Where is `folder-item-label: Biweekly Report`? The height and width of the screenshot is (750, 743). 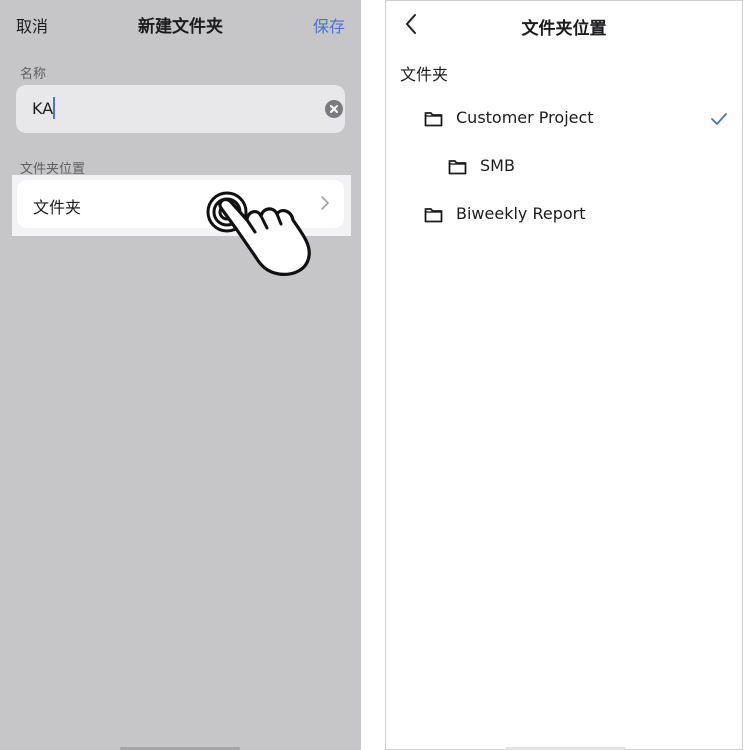 folder-item-label: Biweekly Report is located at coordinates (521, 213).